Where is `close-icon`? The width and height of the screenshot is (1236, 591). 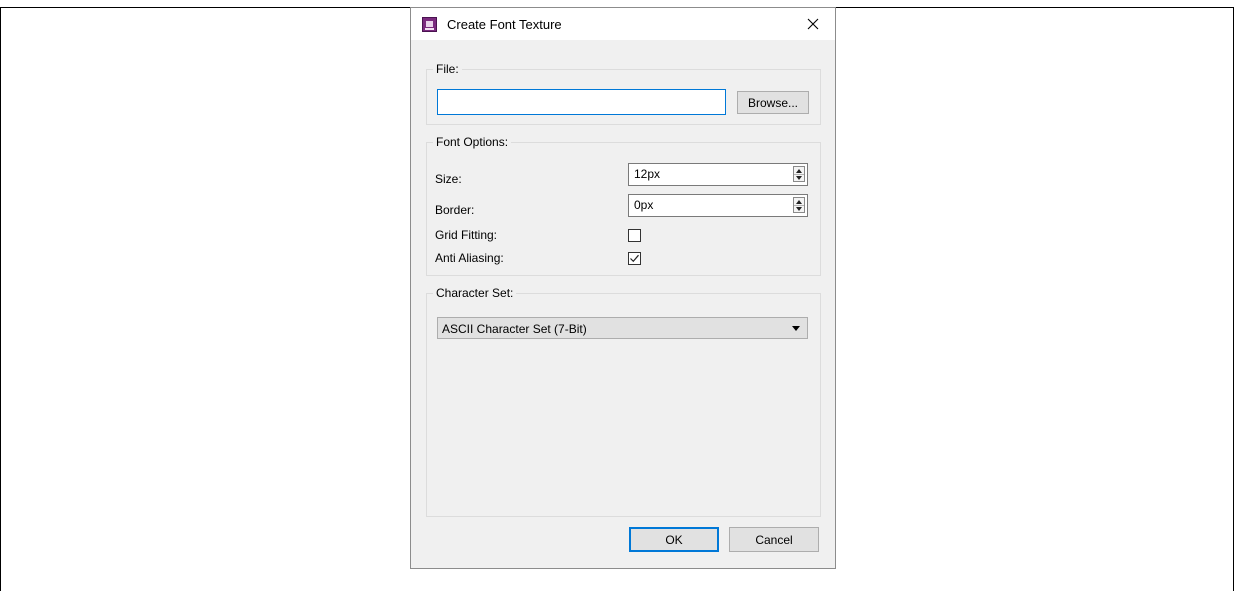
close-icon is located at coordinates (813, 23).